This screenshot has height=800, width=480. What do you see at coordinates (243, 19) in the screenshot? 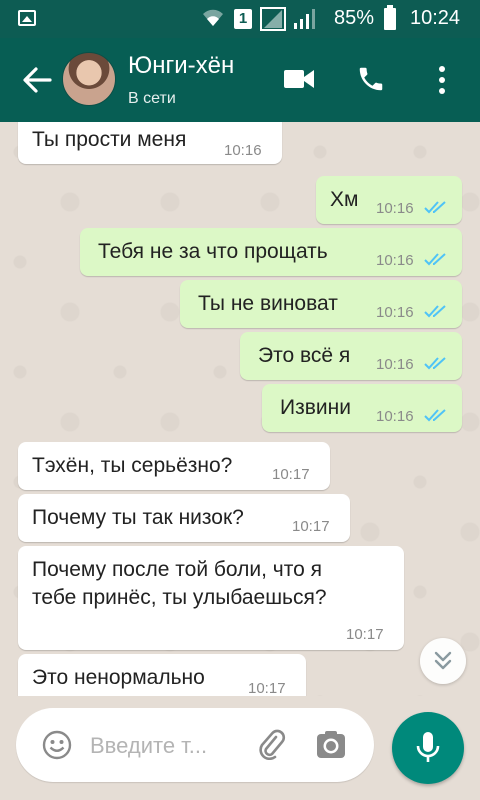
I see `sim-icon: 1` at bounding box center [243, 19].